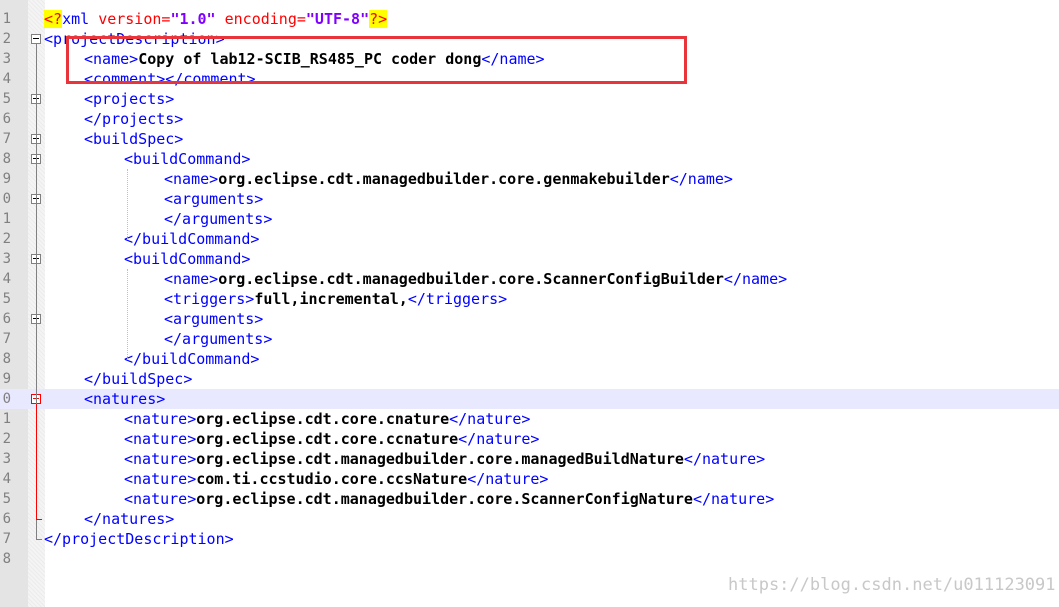 The width and height of the screenshot is (1059, 607). I want to click on code-text: </projectDescription>, so click(139, 539).